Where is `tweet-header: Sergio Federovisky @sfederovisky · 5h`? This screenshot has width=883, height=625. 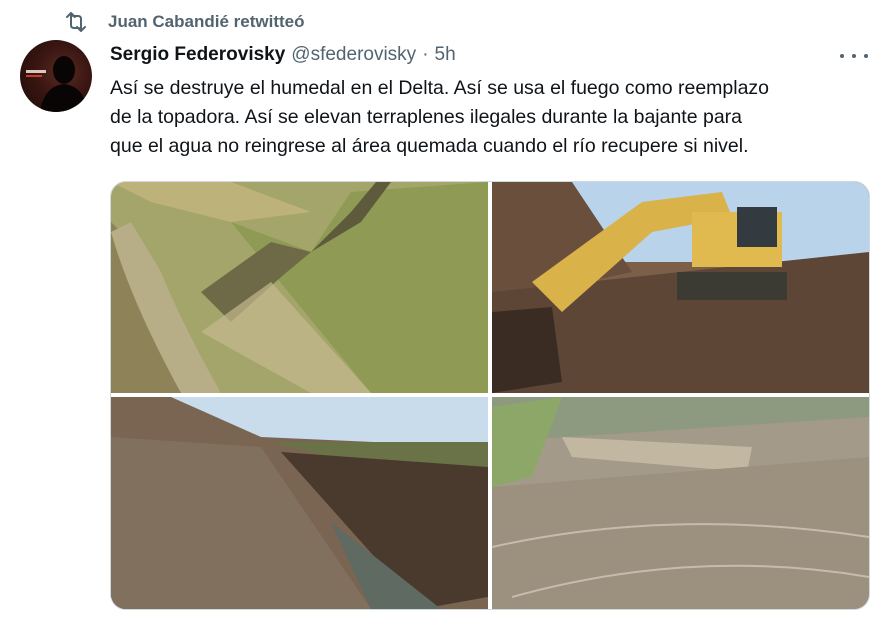 tweet-header: Sergio Federovisky @sfederovisky · 5h is located at coordinates (283, 56).